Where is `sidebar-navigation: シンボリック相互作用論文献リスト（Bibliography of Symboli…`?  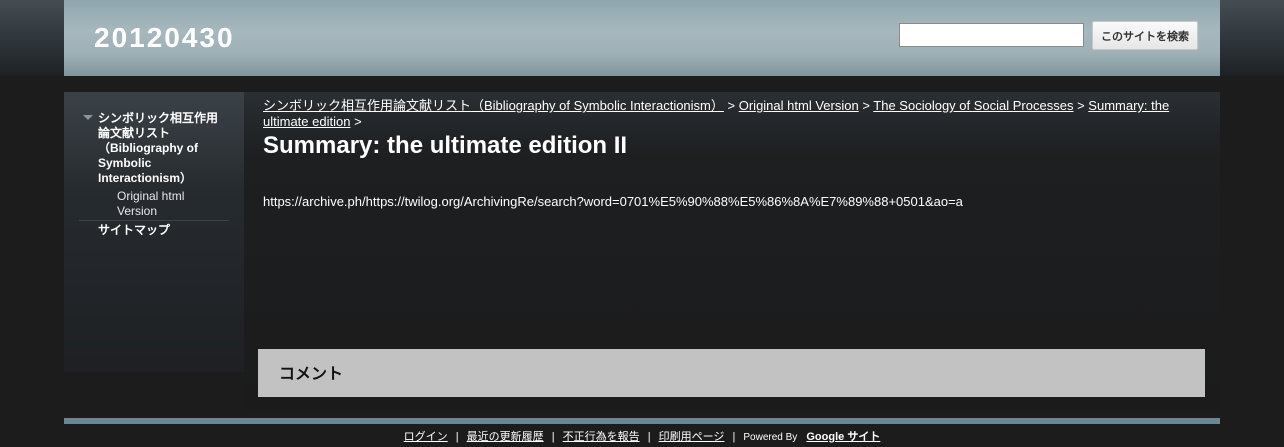 sidebar-navigation: シンボリック相互作用論文献リスト（Bibliography of Symboli… is located at coordinates (154, 232).